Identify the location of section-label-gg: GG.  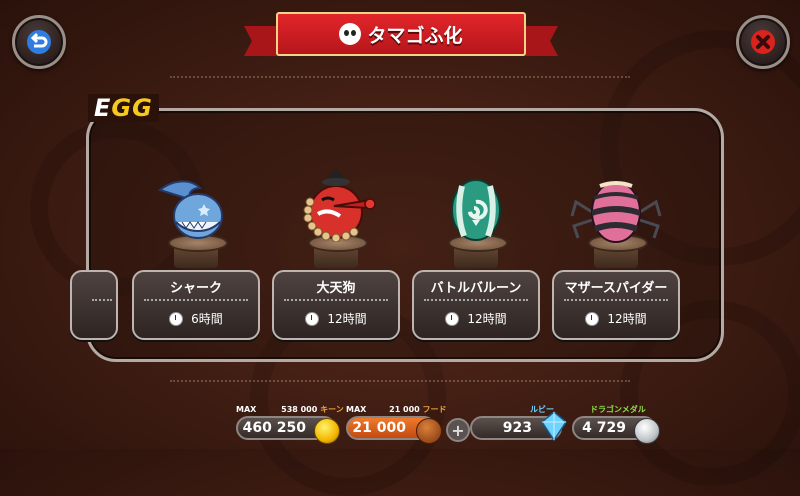
(132, 108).